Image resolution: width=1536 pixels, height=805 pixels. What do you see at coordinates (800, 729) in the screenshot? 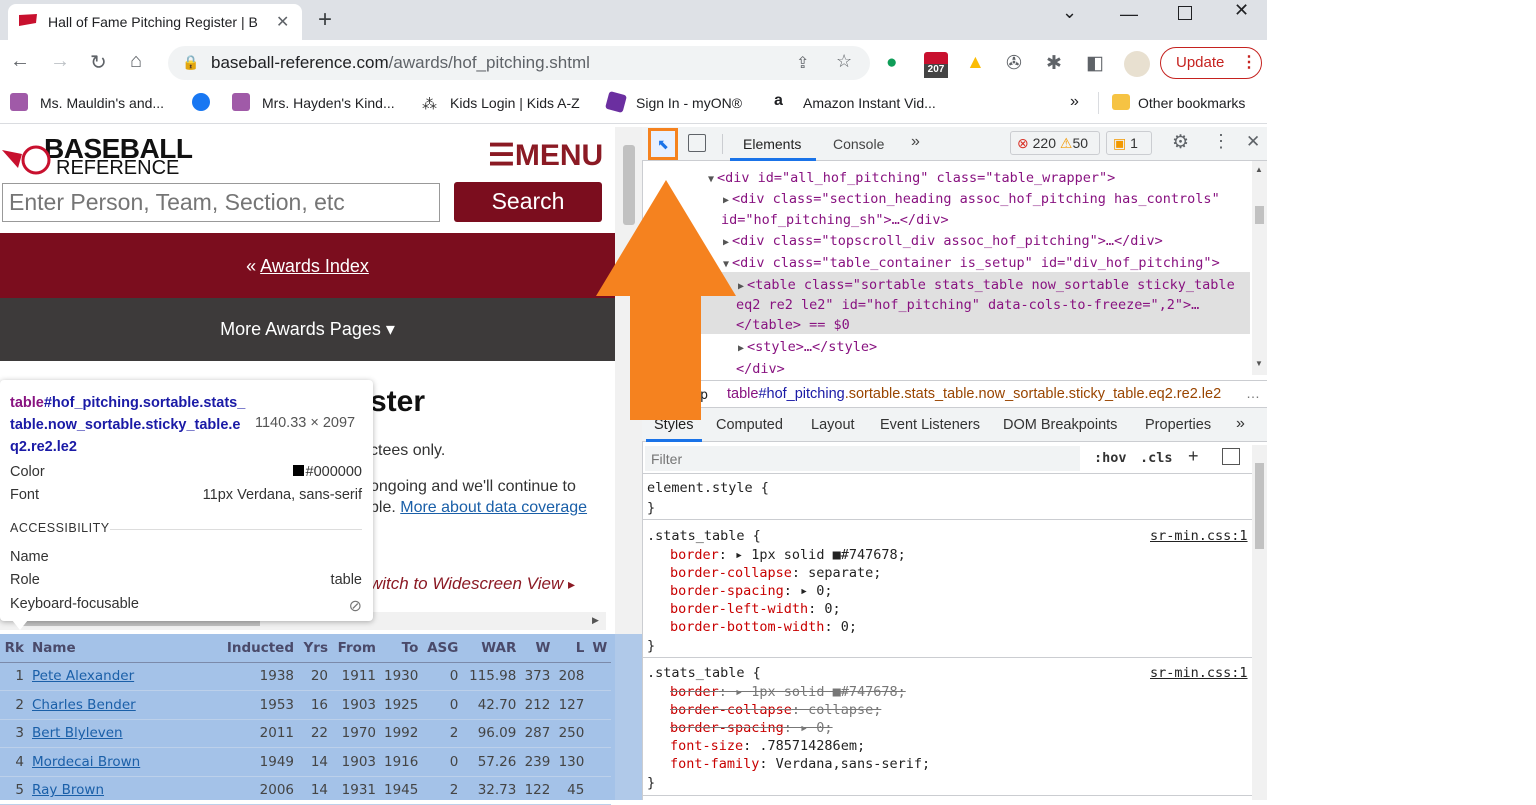
I see `css-property: border-spacing: ▸ 0;` at bounding box center [800, 729].